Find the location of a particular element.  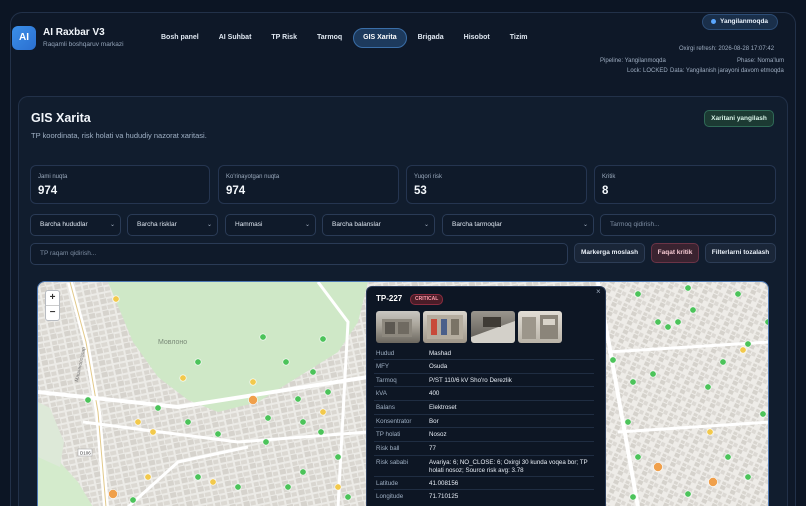

status-select: Hammasi ⌄ is located at coordinates (270, 225).